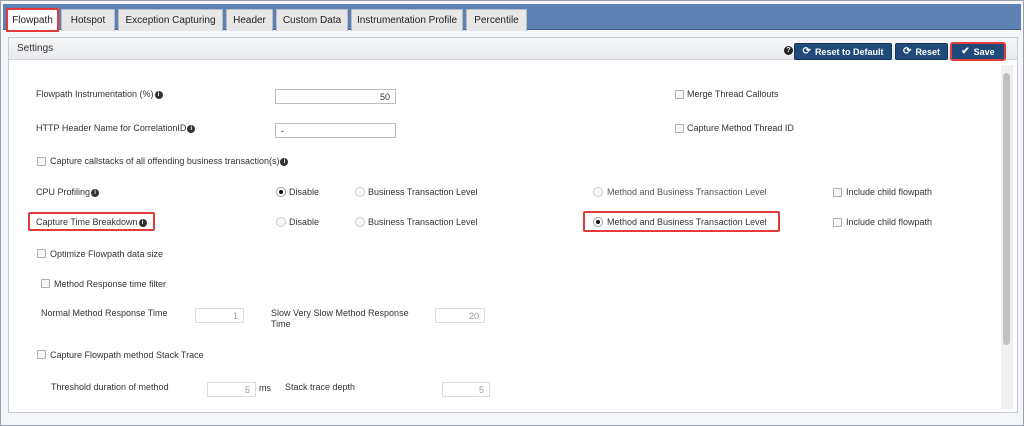 The width and height of the screenshot is (1024, 426). Describe the element at coordinates (460, 315) in the screenshot. I see `slow-response-input: 20` at that location.